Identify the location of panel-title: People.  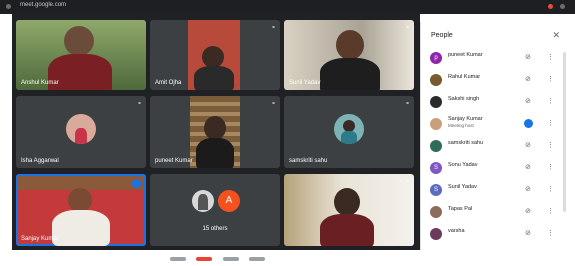
(442, 35).